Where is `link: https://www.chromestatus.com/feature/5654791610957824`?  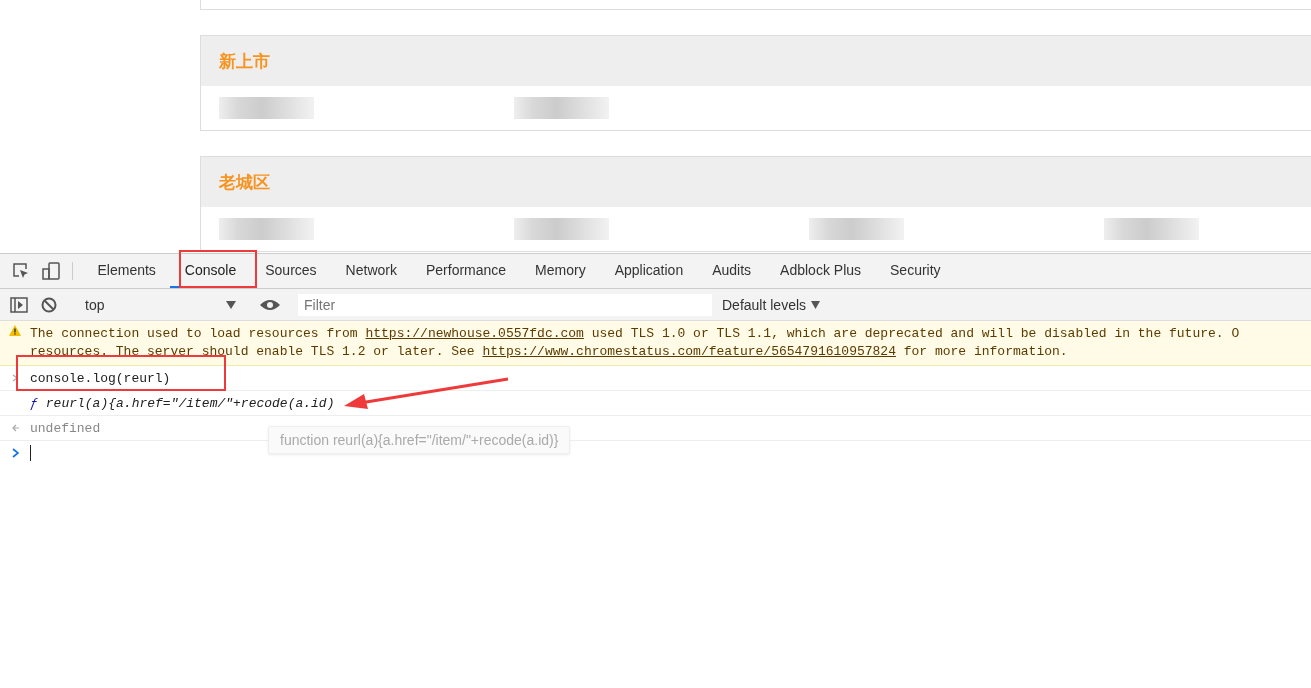
link: https://www.chromestatus.com/feature/5654791610957824 is located at coordinates (689, 351).